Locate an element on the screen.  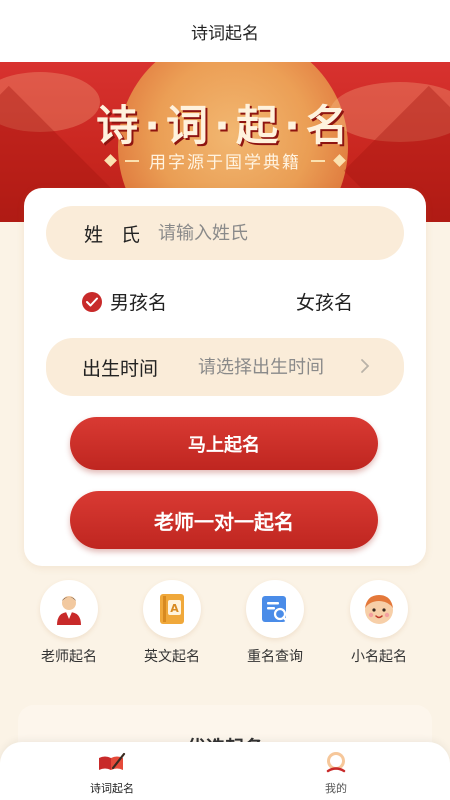
birth-time-placeholder: 请选择出生时间 is located at coordinates (261, 367).